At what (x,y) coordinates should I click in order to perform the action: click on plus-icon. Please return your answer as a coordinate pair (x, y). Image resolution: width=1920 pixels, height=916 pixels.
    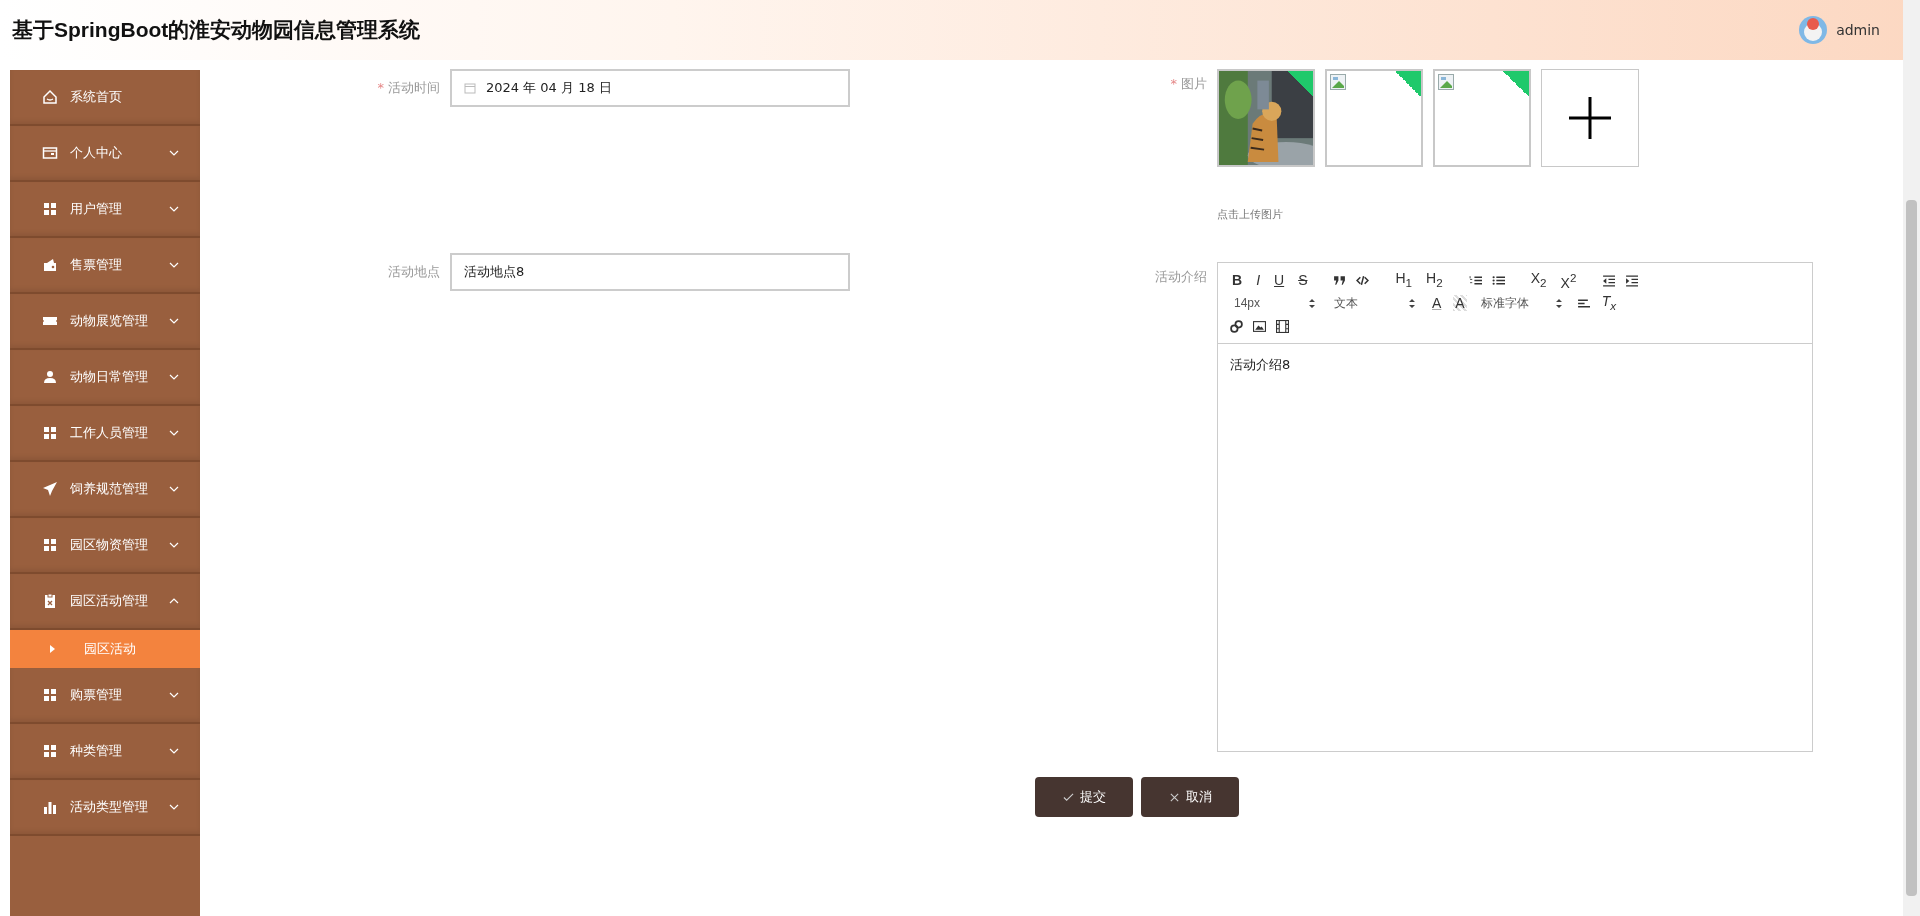
    Looking at the image, I should click on (1590, 118).